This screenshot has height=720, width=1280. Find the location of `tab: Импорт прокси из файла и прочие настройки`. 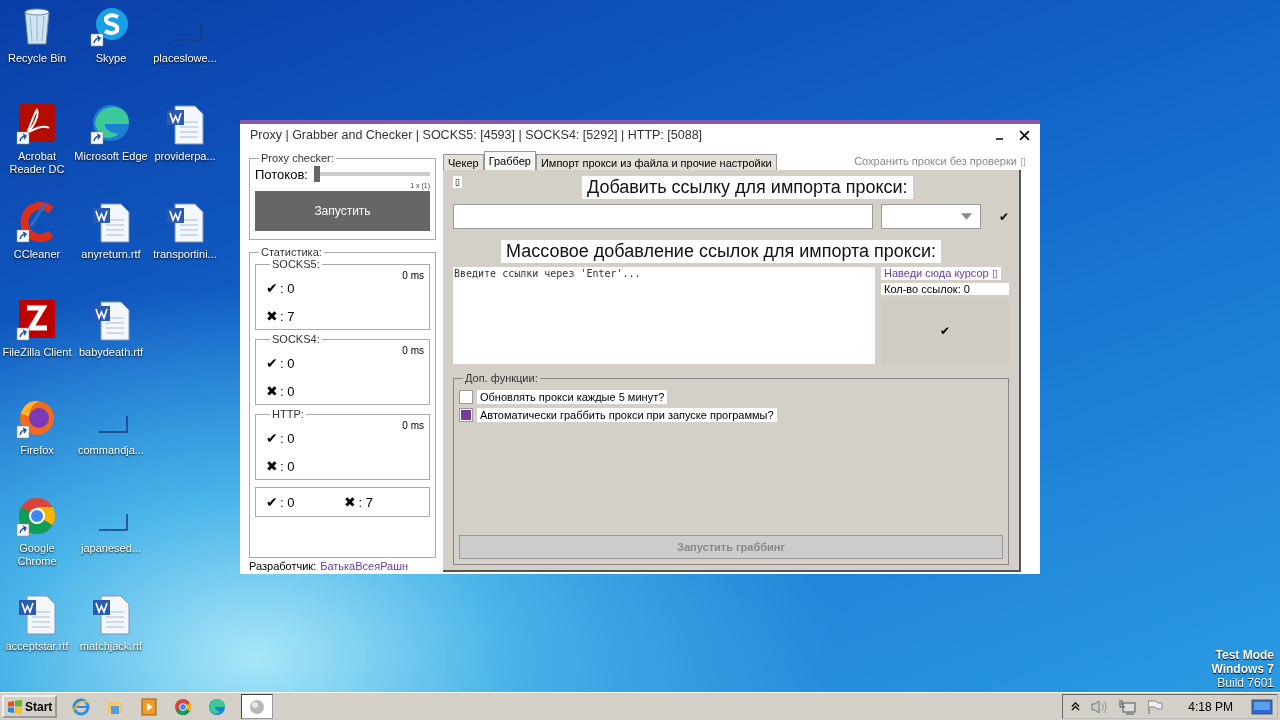

tab: Импорт прокси из файла и прочие настройки is located at coordinates (656, 162).